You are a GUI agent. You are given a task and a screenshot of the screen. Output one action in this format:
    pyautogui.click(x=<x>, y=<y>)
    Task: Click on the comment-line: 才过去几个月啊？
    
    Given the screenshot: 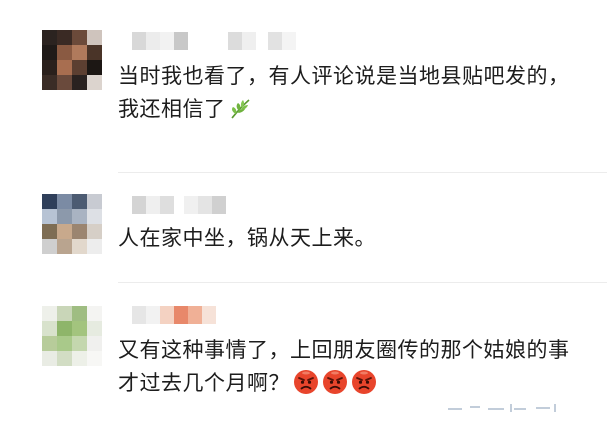 What is the action you would take?
    pyautogui.click(x=344, y=383)
    